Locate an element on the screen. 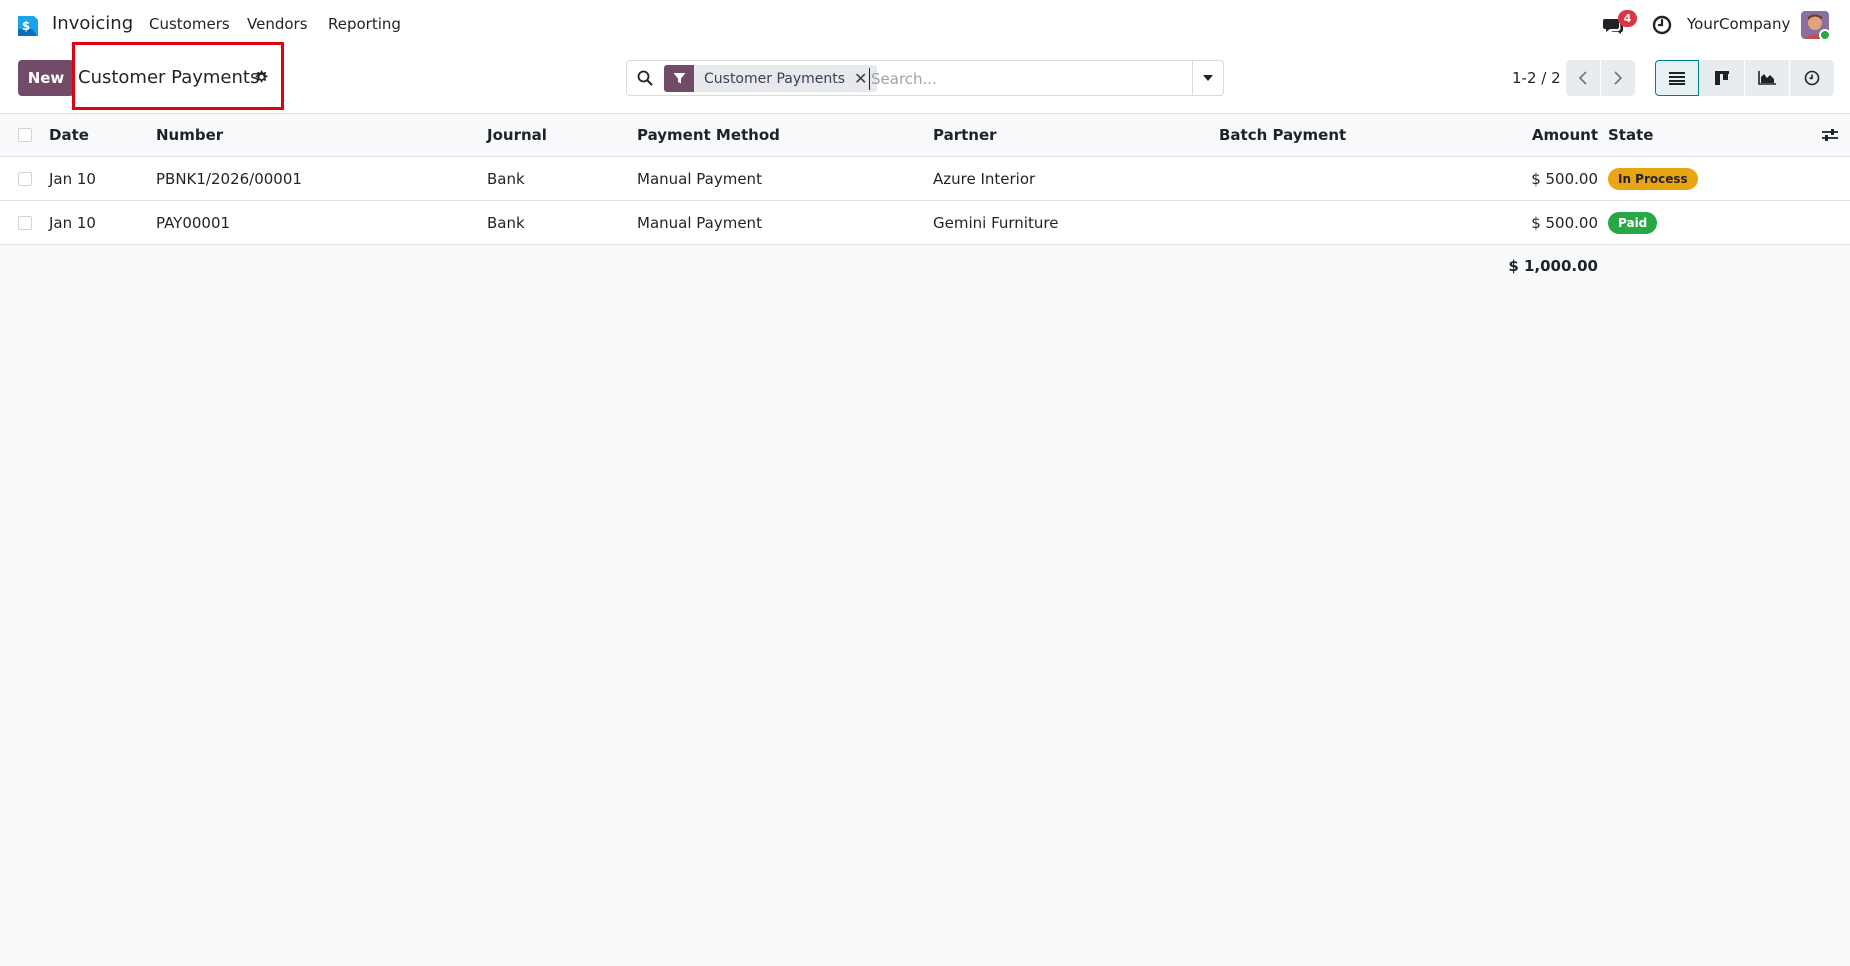 This screenshot has height=966, width=1850. search-icon is located at coordinates (645, 78).